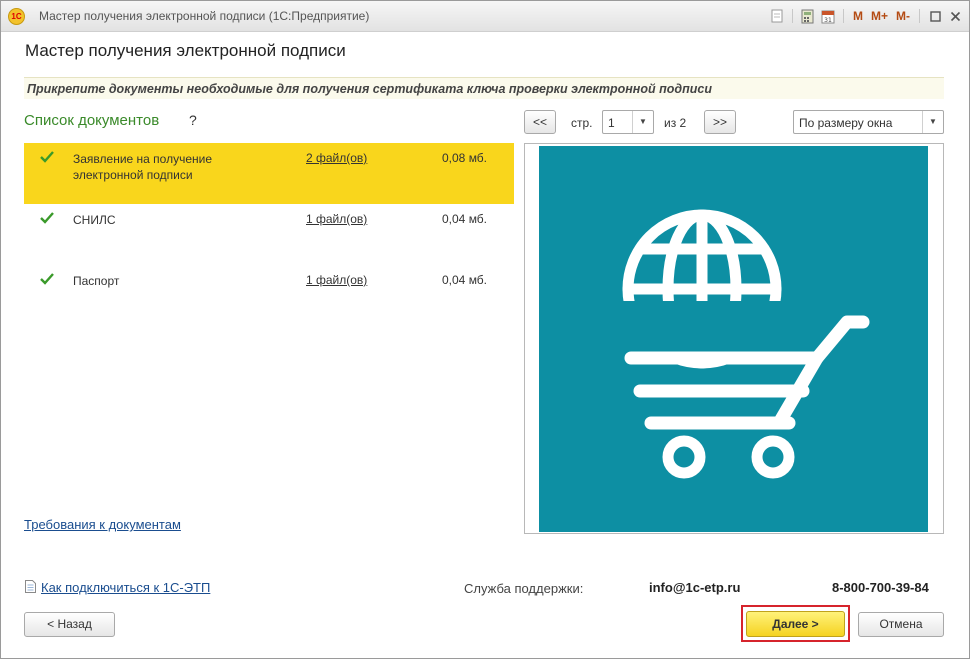 The height and width of the screenshot is (661, 972). Describe the element at coordinates (903, 16) in the screenshot. I see `memory-minus-button: M-` at that location.